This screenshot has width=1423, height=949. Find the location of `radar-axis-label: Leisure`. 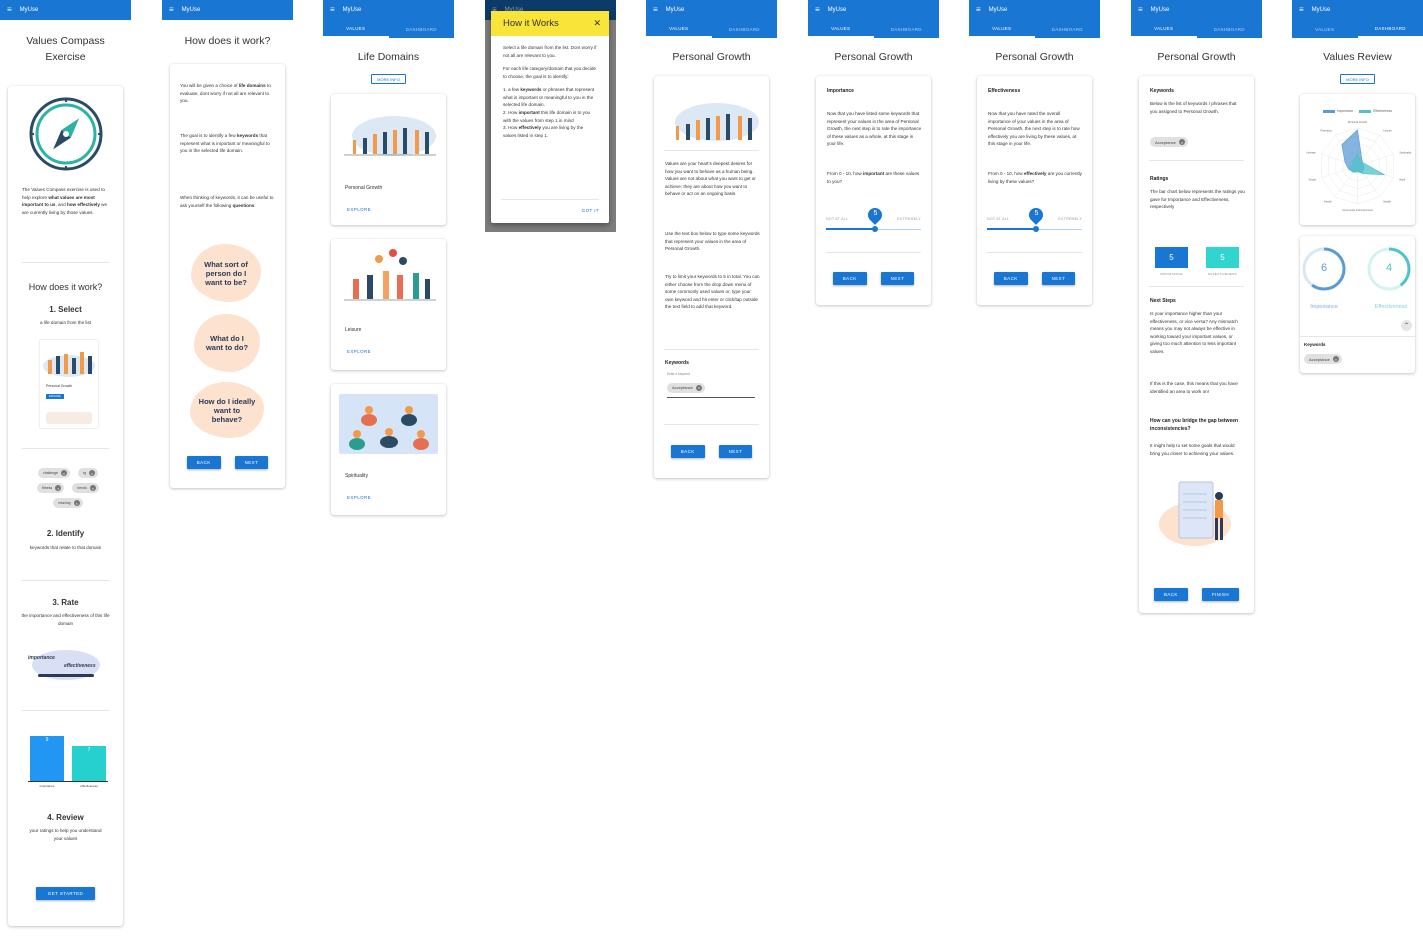

radar-axis-label: Leisure is located at coordinates (1387, 130).